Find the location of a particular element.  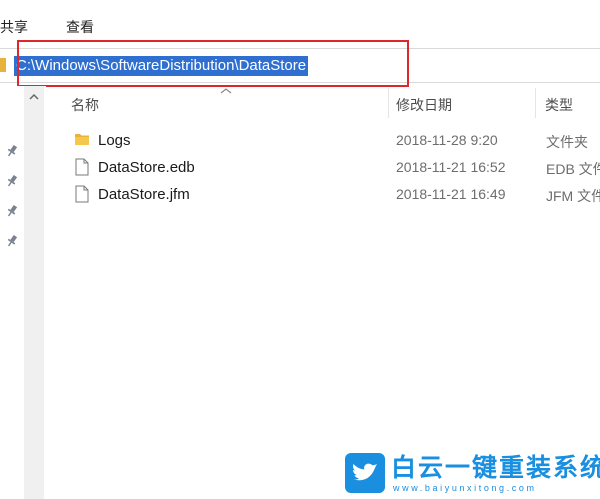

file-type: JFM 文件 is located at coordinates (573, 196).